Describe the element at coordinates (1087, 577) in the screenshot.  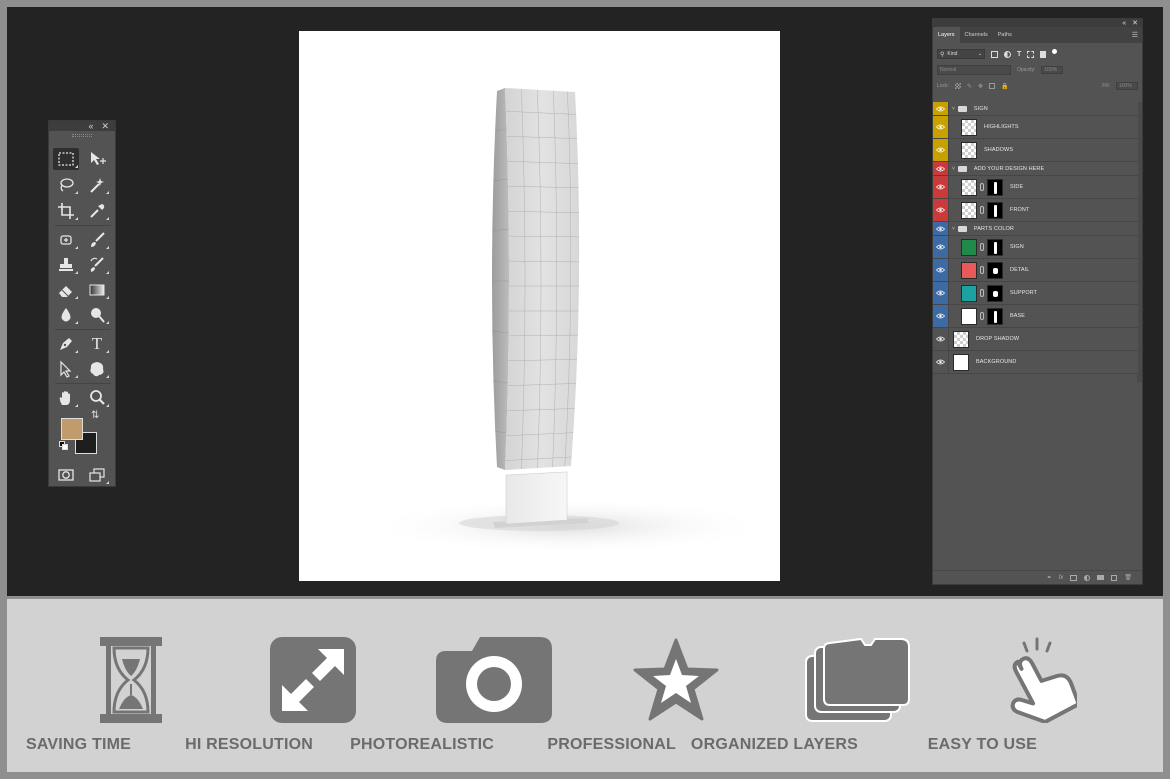
I see `adjustment-icon` at that location.